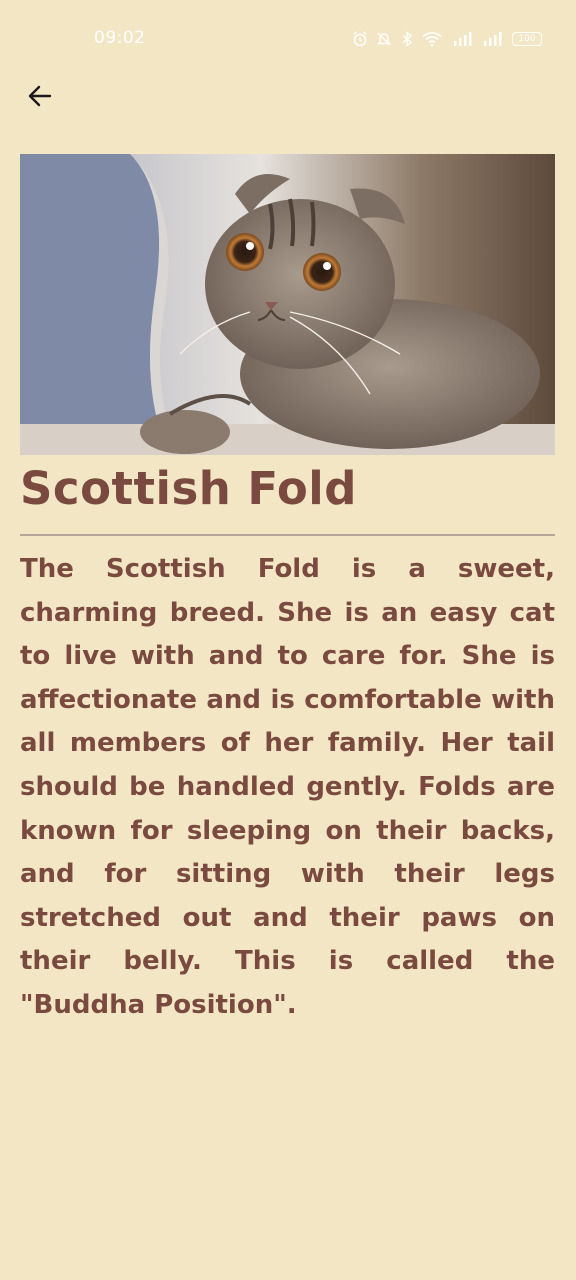 The height and width of the screenshot is (1280, 576). What do you see at coordinates (384, 39) in the screenshot?
I see `mute-icon` at bounding box center [384, 39].